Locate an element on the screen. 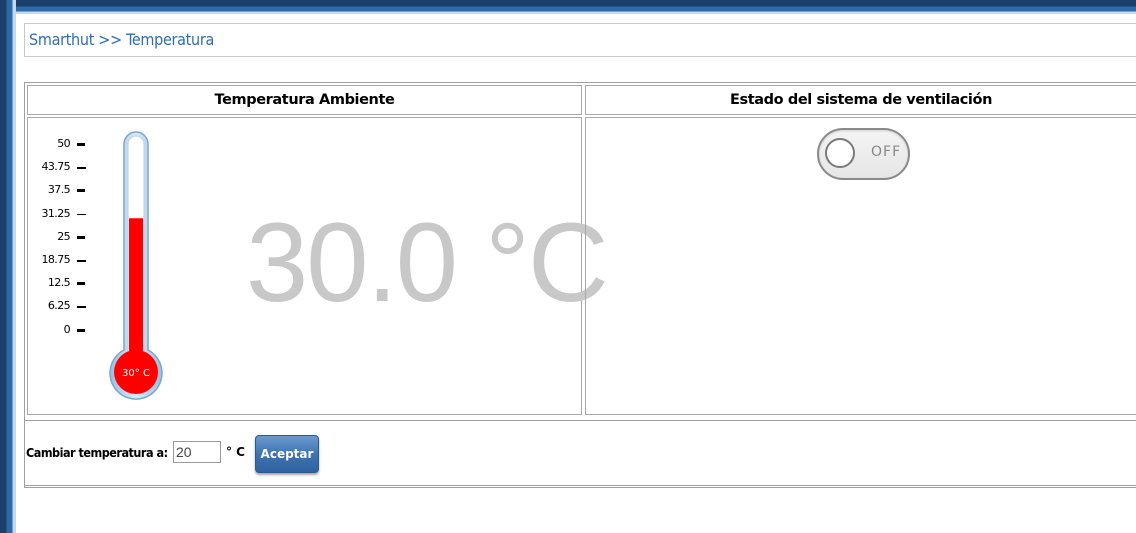  window-frame-left is located at coordinates (8, 266).